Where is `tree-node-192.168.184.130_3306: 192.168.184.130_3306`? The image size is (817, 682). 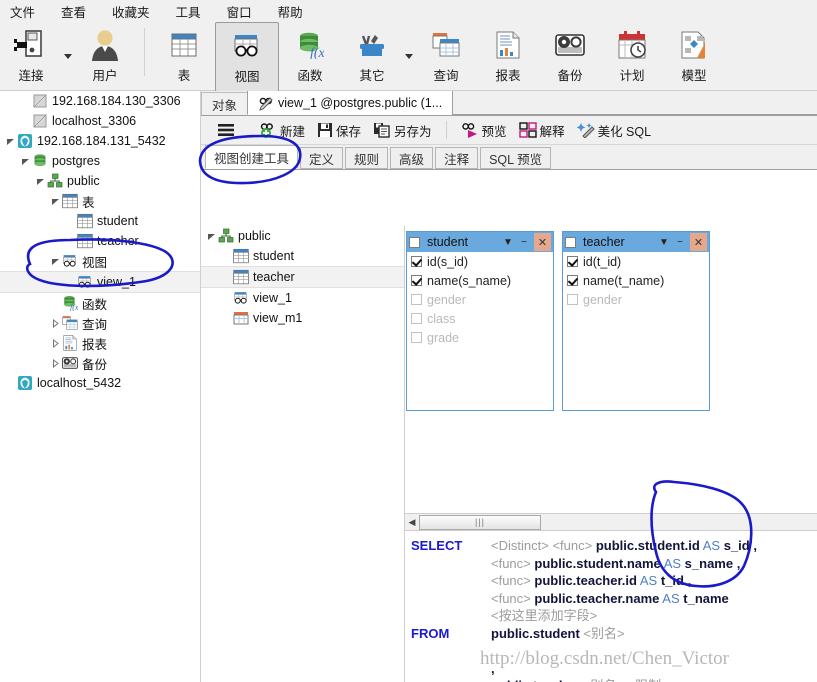
tree-node-192.168.184.130_3306: 192.168.184.130_3306 is located at coordinates (100, 101).